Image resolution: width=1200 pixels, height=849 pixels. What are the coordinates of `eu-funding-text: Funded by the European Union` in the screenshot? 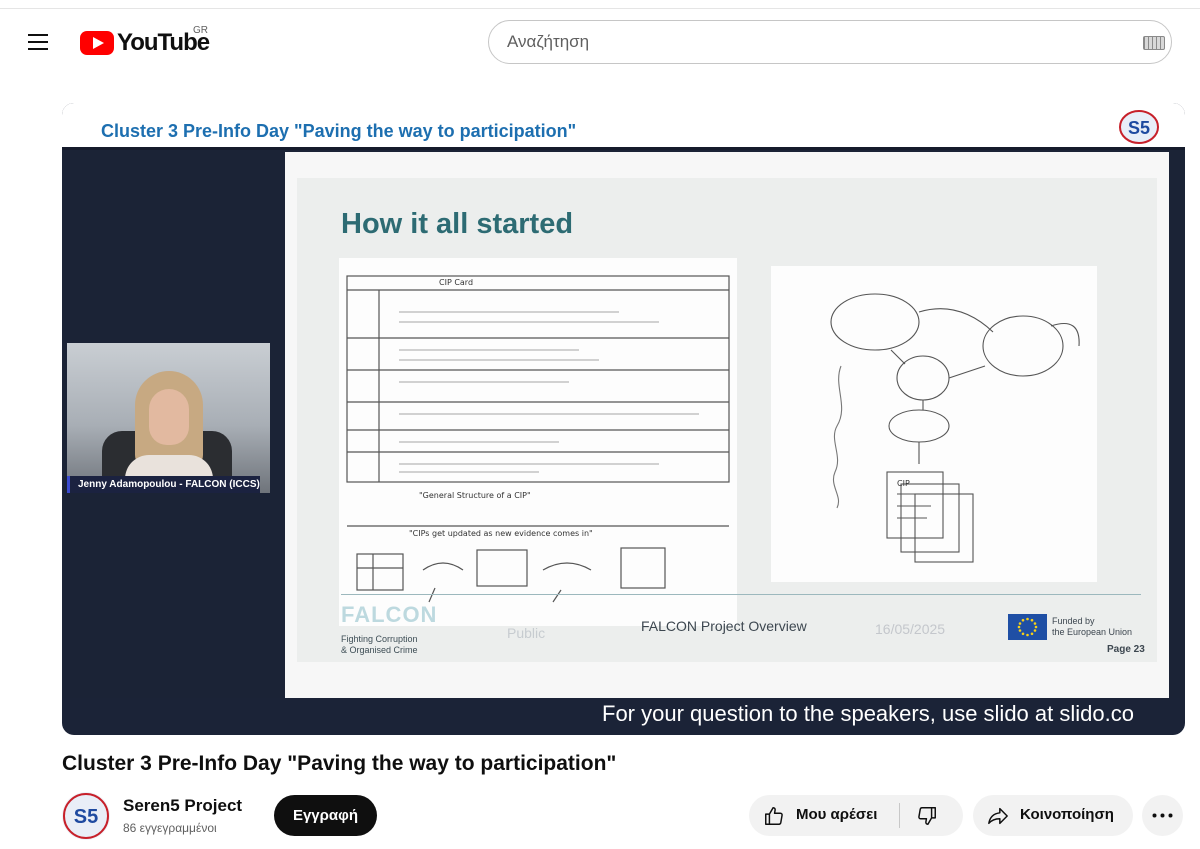 It's located at (1092, 627).